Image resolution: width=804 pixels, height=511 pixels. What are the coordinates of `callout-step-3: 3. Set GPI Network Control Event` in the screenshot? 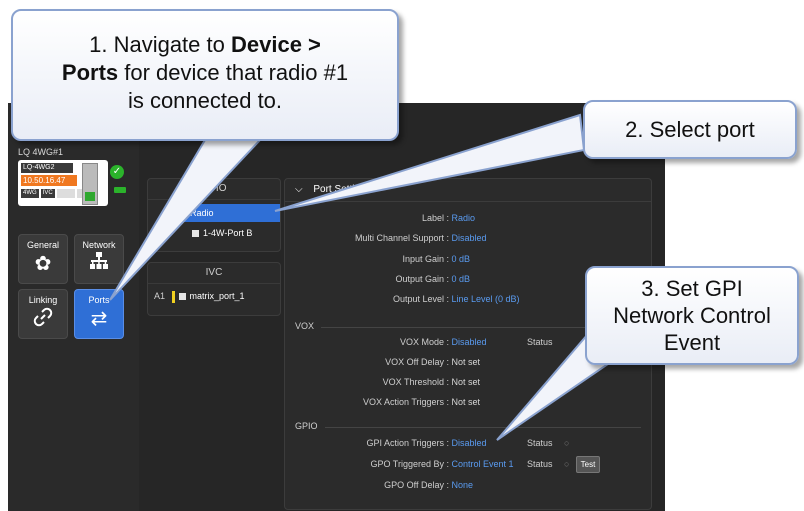 It's located at (692, 315).